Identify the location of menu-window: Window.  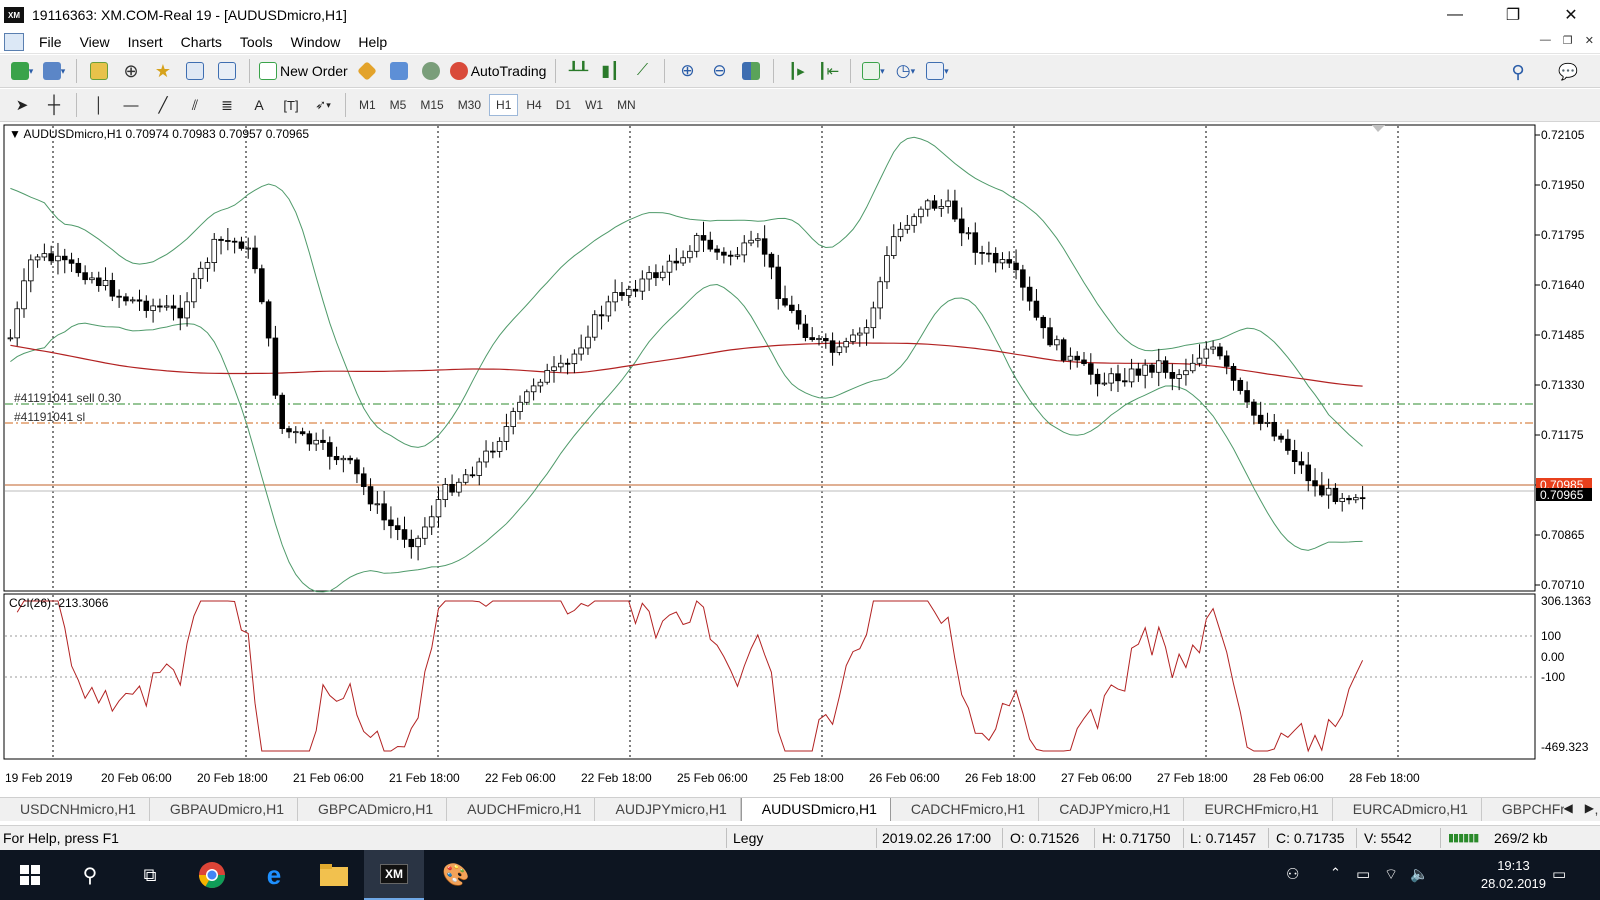
(316, 42).